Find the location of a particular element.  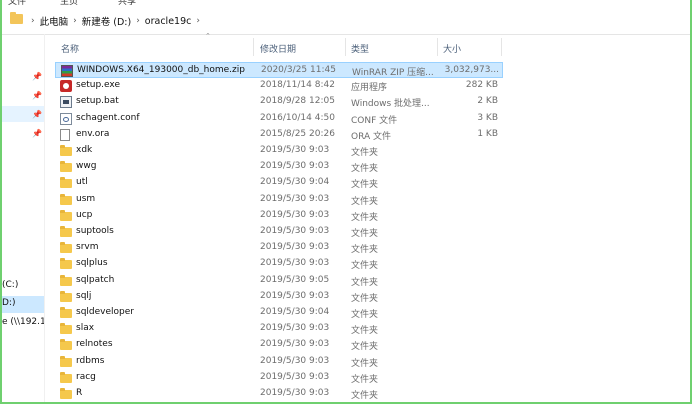

nav-item-drive-d: D:) is located at coordinates (23, 304).